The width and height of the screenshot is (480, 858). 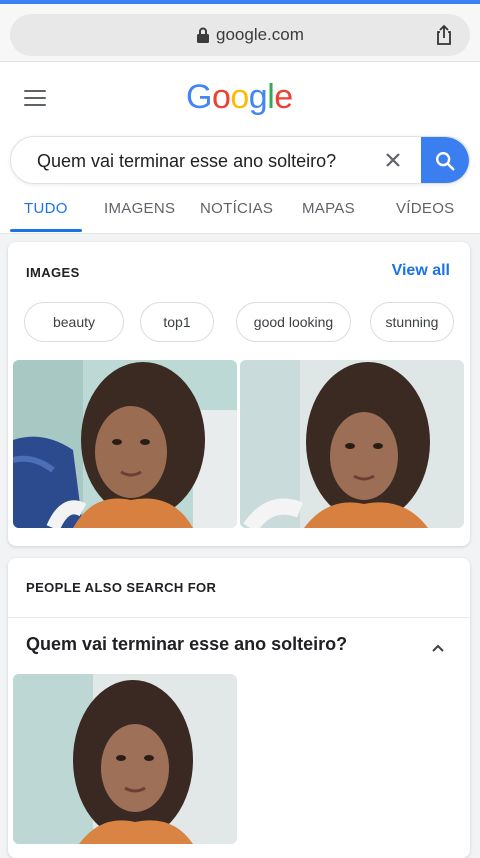 I want to click on tab-videos: VÍDEOS, so click(x=425, y=208).